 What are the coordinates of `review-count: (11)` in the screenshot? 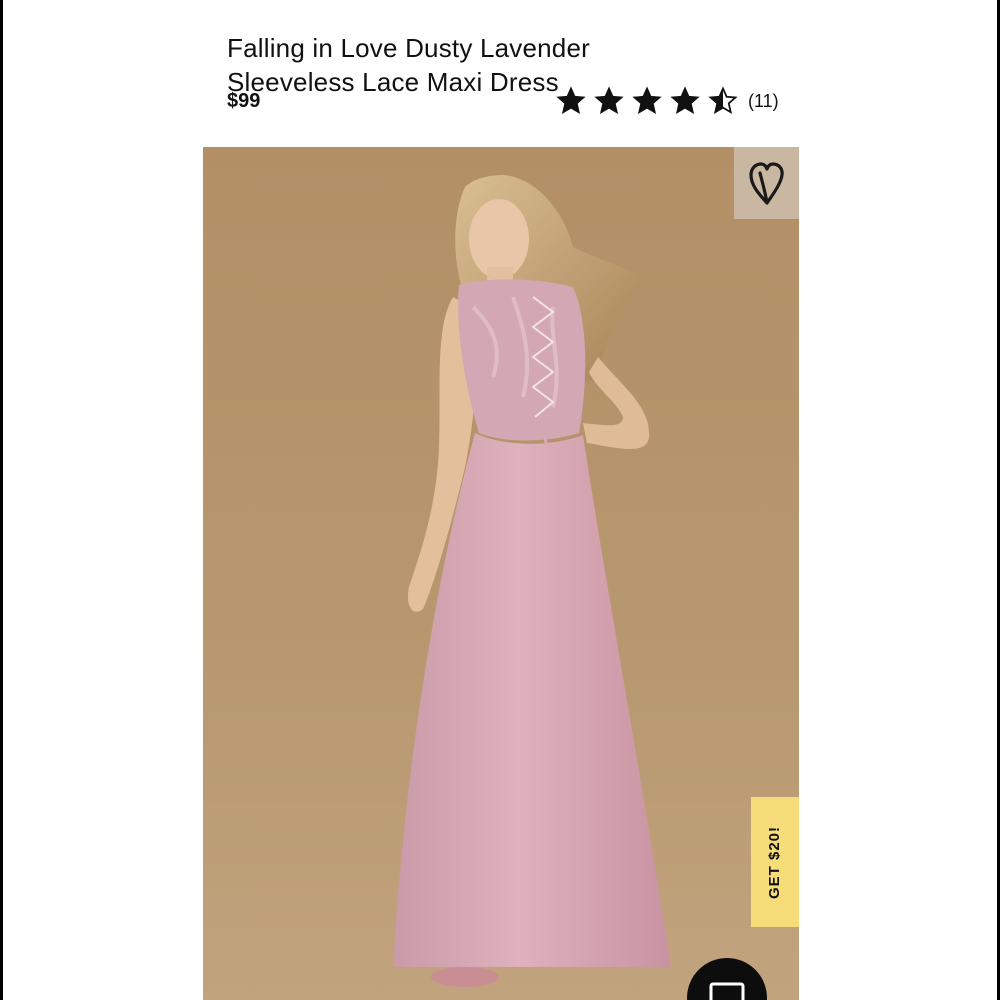 It's located at (763, 101).